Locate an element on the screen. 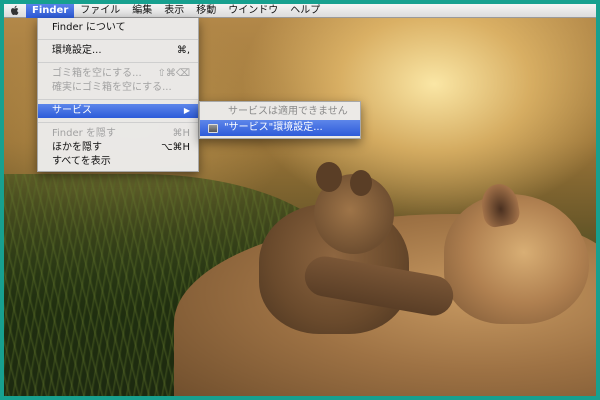 The height and width of the screenshot is (400, 600). about-finder-label: Finder について is located at coordinates (89, 27).